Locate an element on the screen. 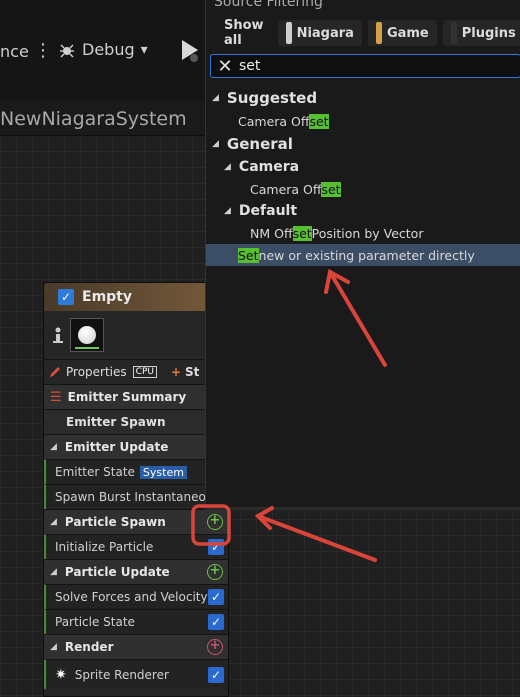  list-item-selected: Set new or existing parameter directly is located at coordinates (363, 255).